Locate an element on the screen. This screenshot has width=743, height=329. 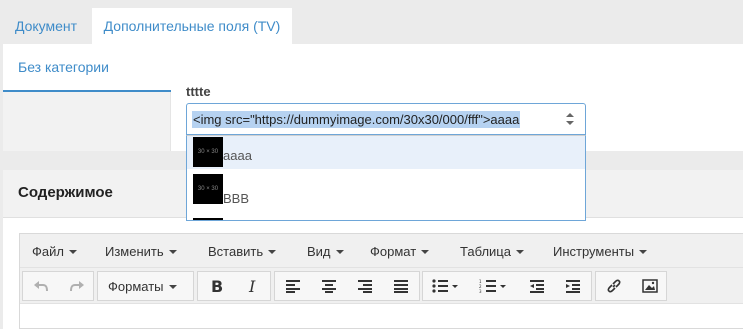
menu-format: Формат is located at coordinates (400, 251).